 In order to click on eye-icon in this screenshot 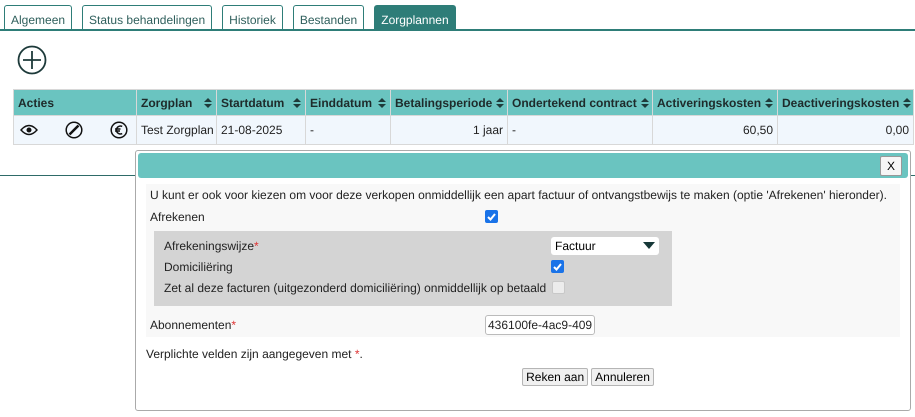, I will do `click(29, 130)`.